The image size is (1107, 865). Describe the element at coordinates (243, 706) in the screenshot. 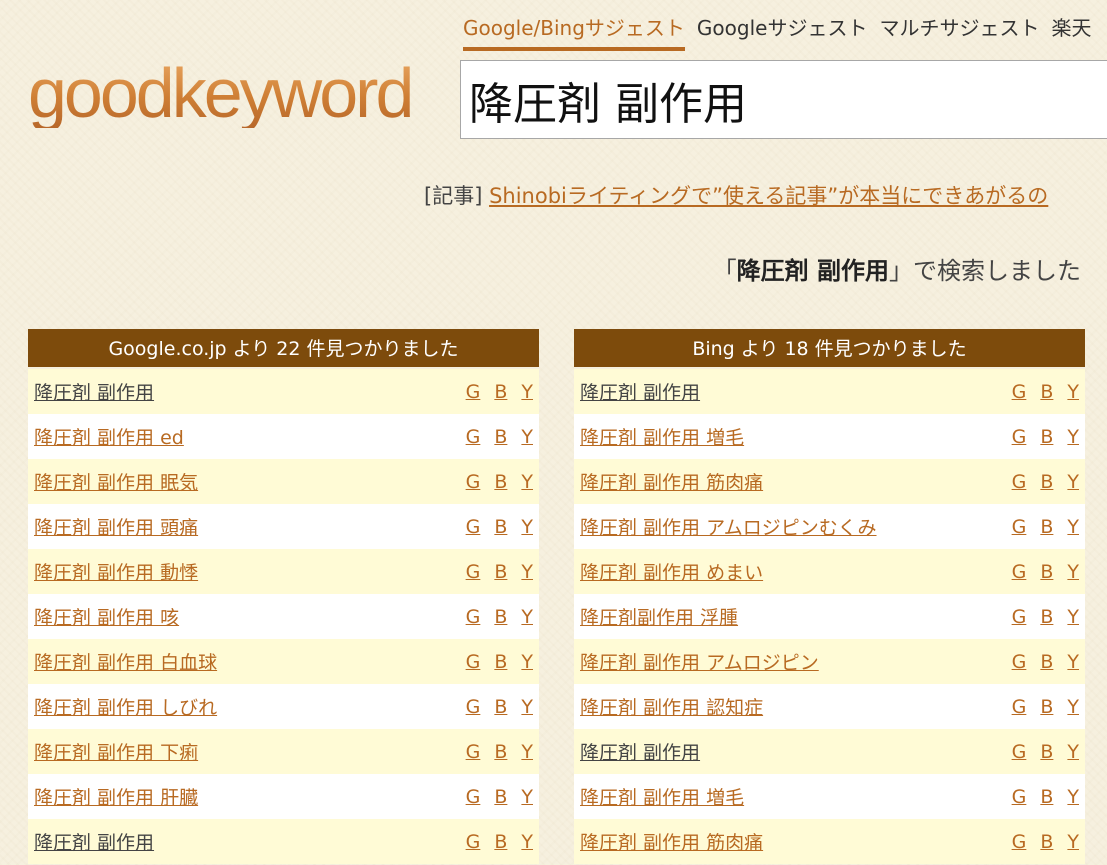

I see `keyword-link: 降圧剤 副作用 しびれ` at that location.